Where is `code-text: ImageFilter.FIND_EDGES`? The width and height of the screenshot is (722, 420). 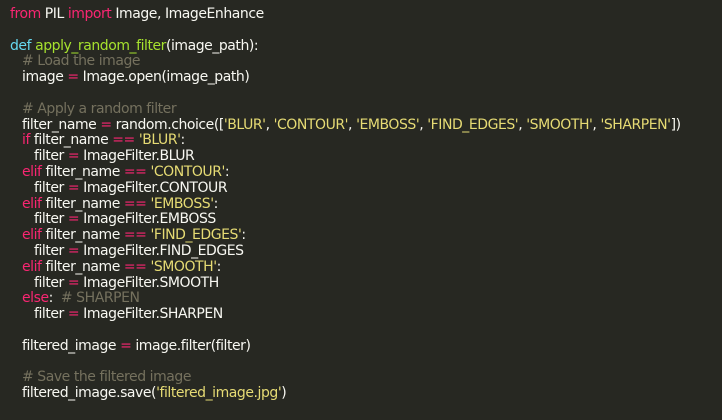 code-text: ImageFilter.FIND_EDGES is located at coordinates (161, 250).